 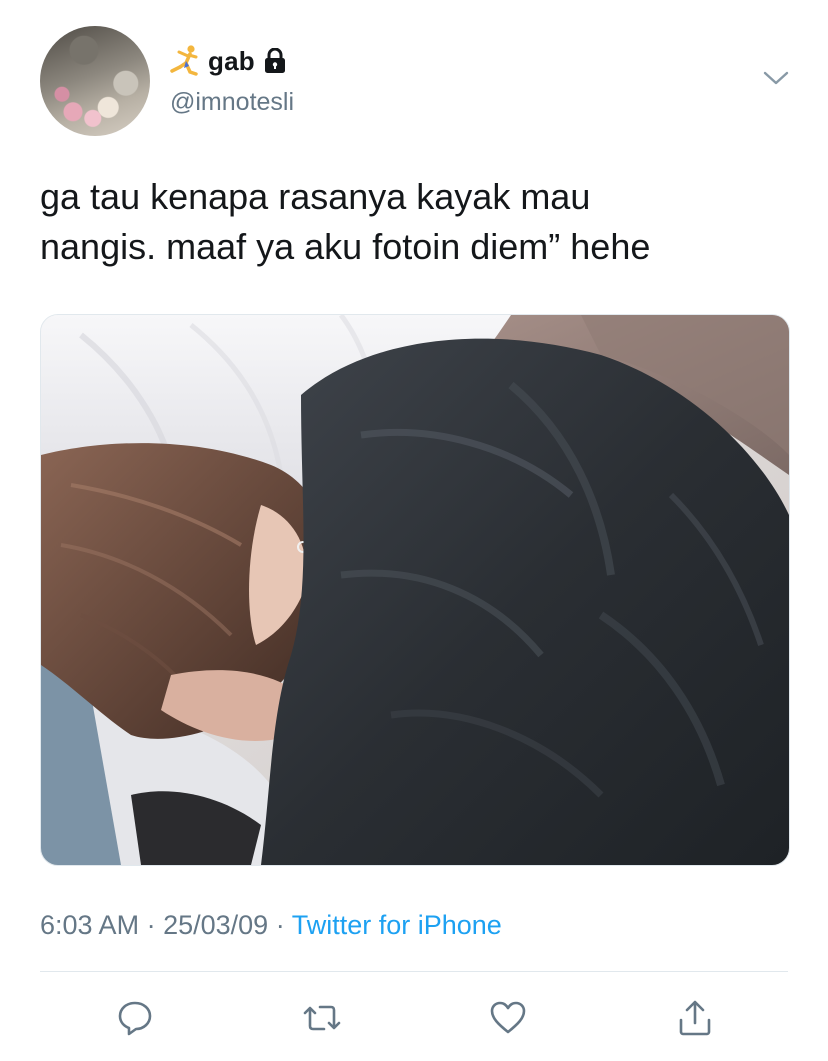 I want to click on tweet-meta: 6:03 AM · 25/03/09 · Twitter for iPhone, so click(x=271, y=925).